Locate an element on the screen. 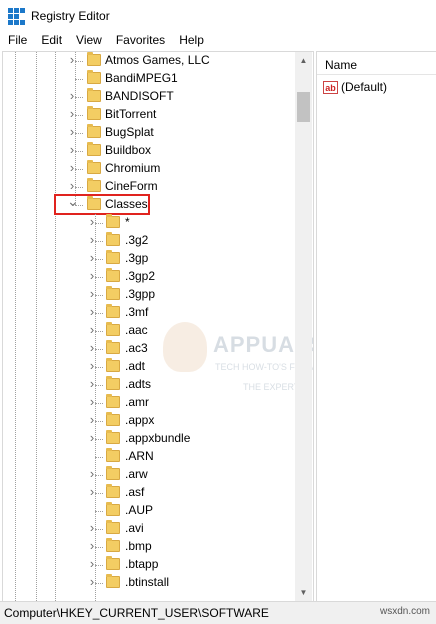  tree-item-label: * is located at coordinates (127, 222).